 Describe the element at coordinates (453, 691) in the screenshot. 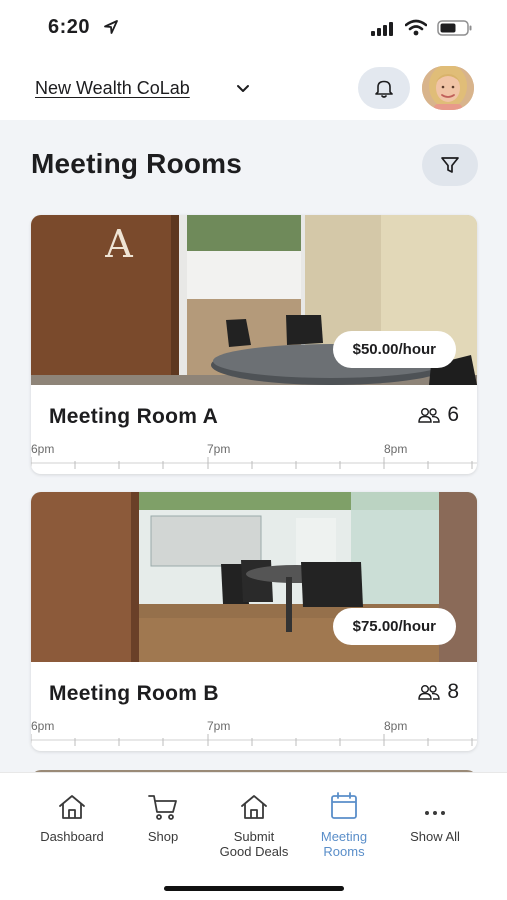

I see `capacity-count: 8` at that location.